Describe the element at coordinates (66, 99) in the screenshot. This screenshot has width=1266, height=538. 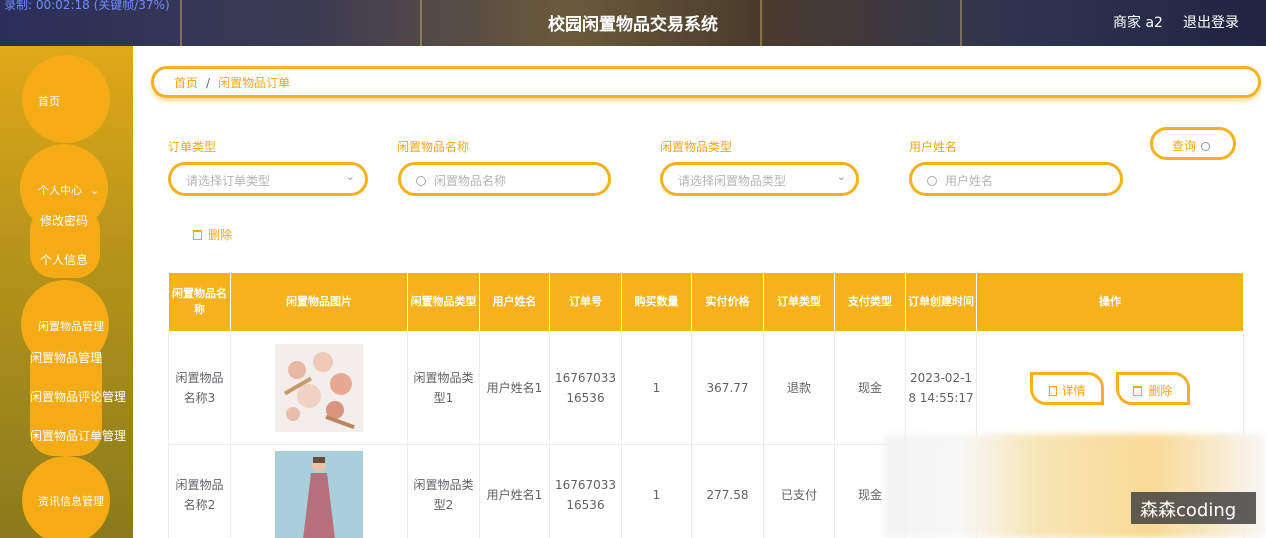
I see `sidebar-item-home` at that location.